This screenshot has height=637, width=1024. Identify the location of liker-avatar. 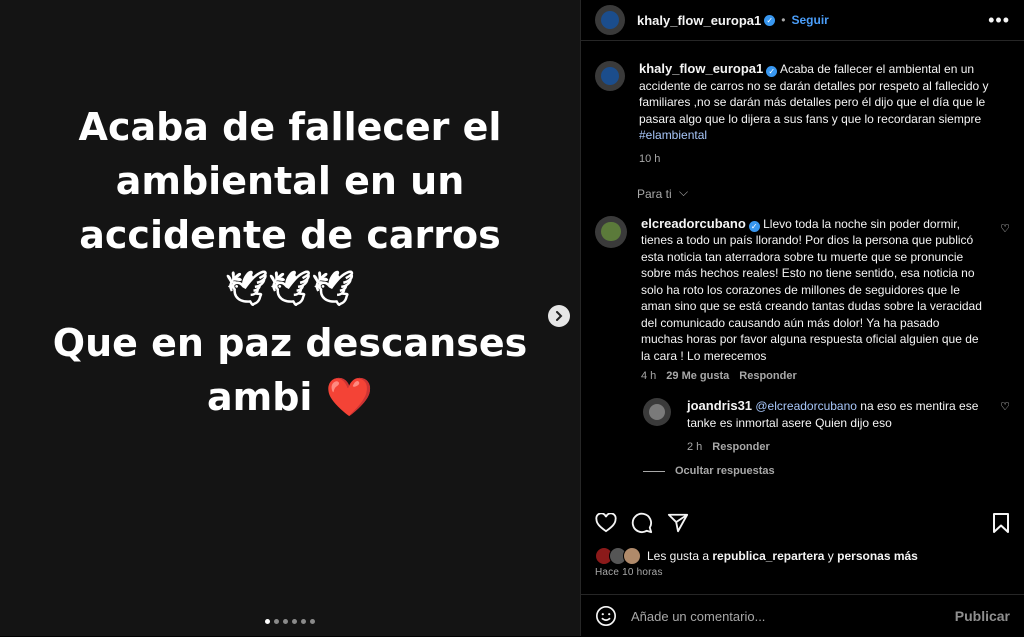
(632, 556).